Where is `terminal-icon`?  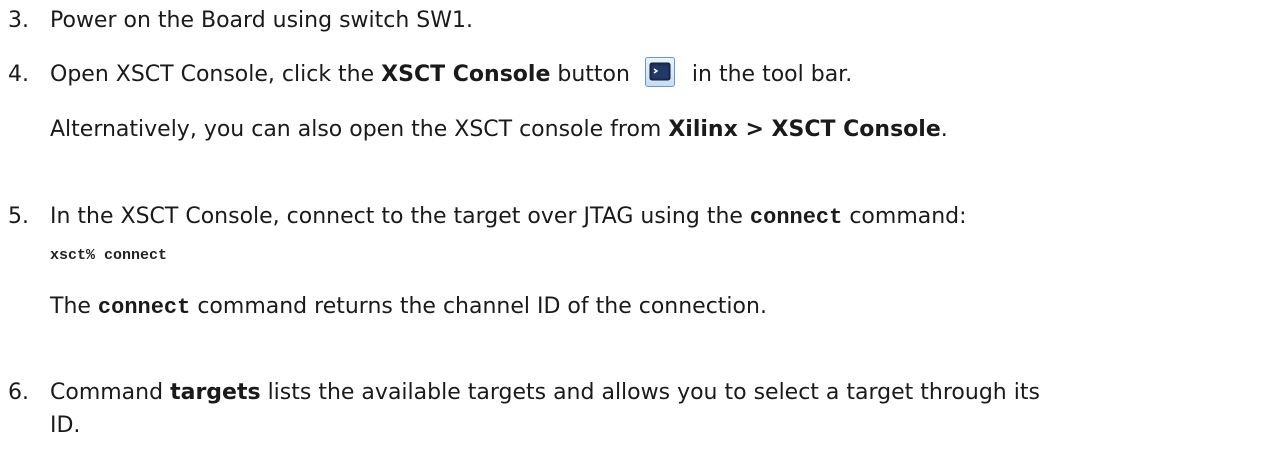
terminal-icon is located at coordinates (660, 71).